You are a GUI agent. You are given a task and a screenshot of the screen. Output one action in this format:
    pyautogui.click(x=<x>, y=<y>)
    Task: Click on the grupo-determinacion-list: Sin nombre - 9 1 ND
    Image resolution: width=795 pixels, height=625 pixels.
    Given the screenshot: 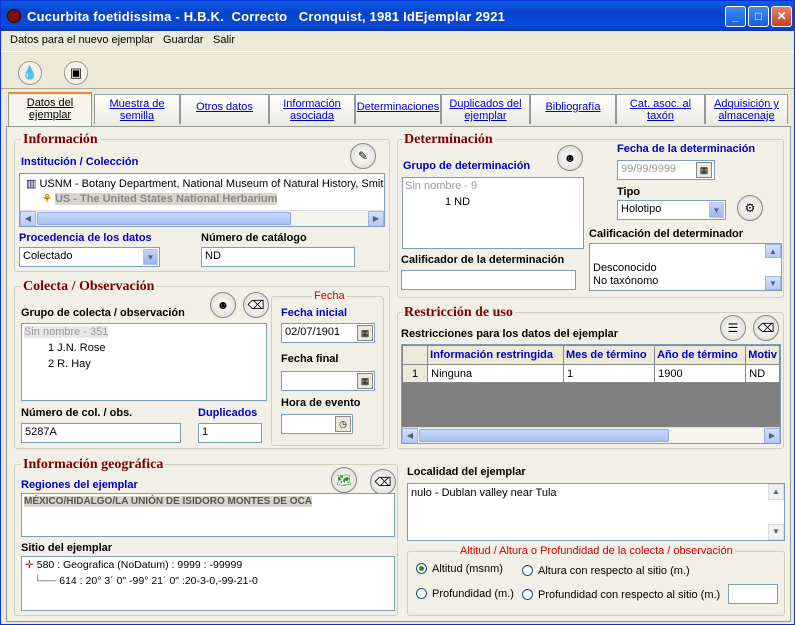 What is the action you would take?
    pyautogui.click(x=493, y=213)
    